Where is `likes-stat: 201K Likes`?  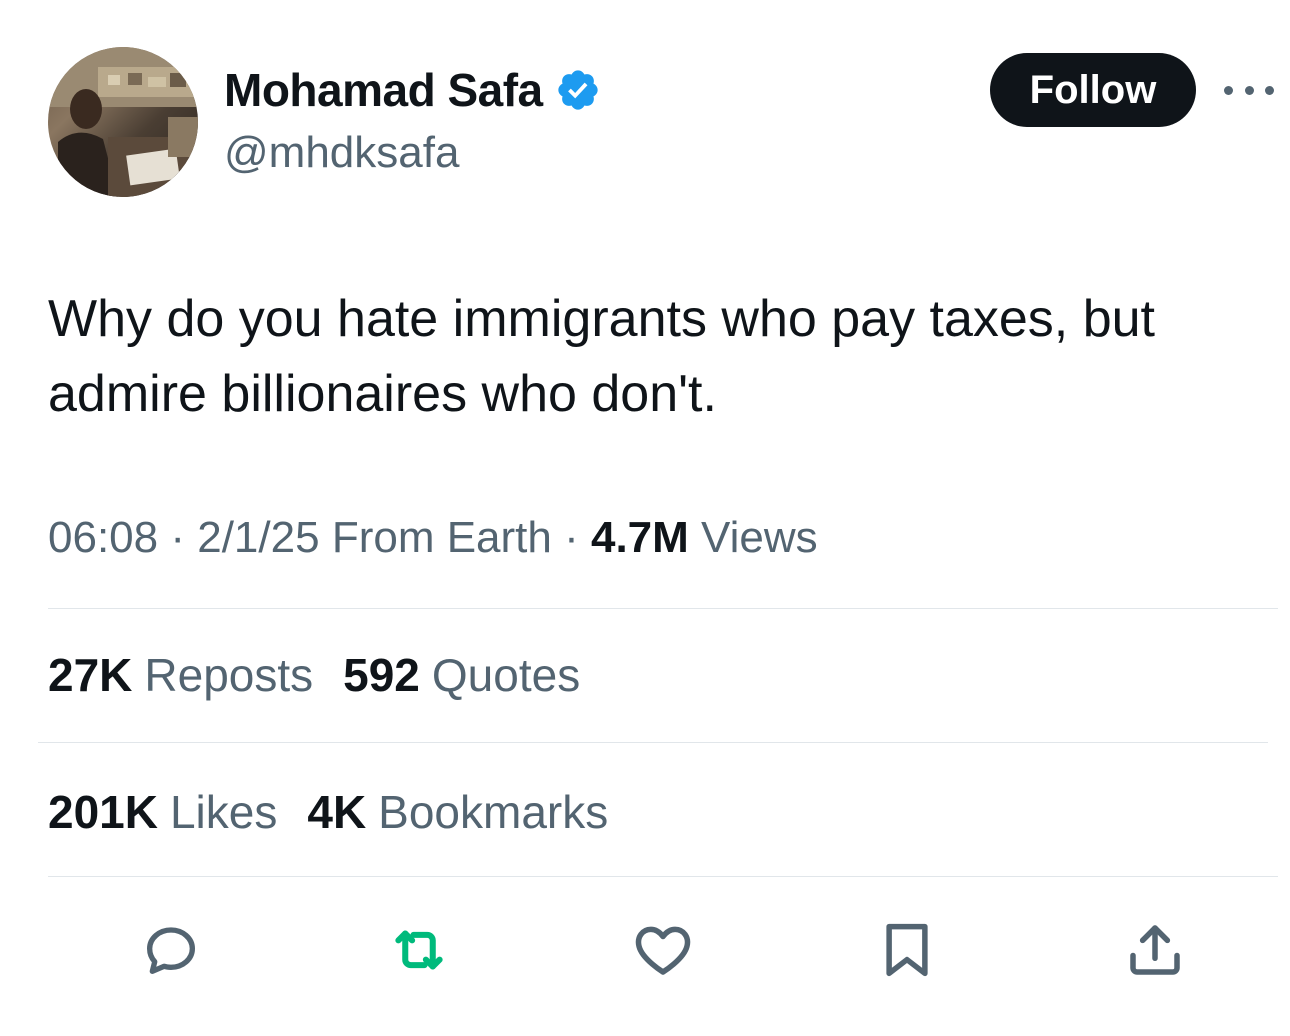
likes-stat: 201K Likes is located at coordinates (162, 812).